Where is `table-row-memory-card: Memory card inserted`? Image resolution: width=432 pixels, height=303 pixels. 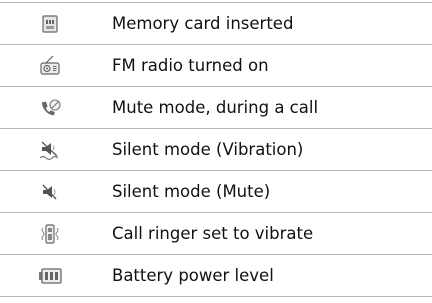
table-row-memory-card: Memory card inserted is located at coordinates (216, 23).